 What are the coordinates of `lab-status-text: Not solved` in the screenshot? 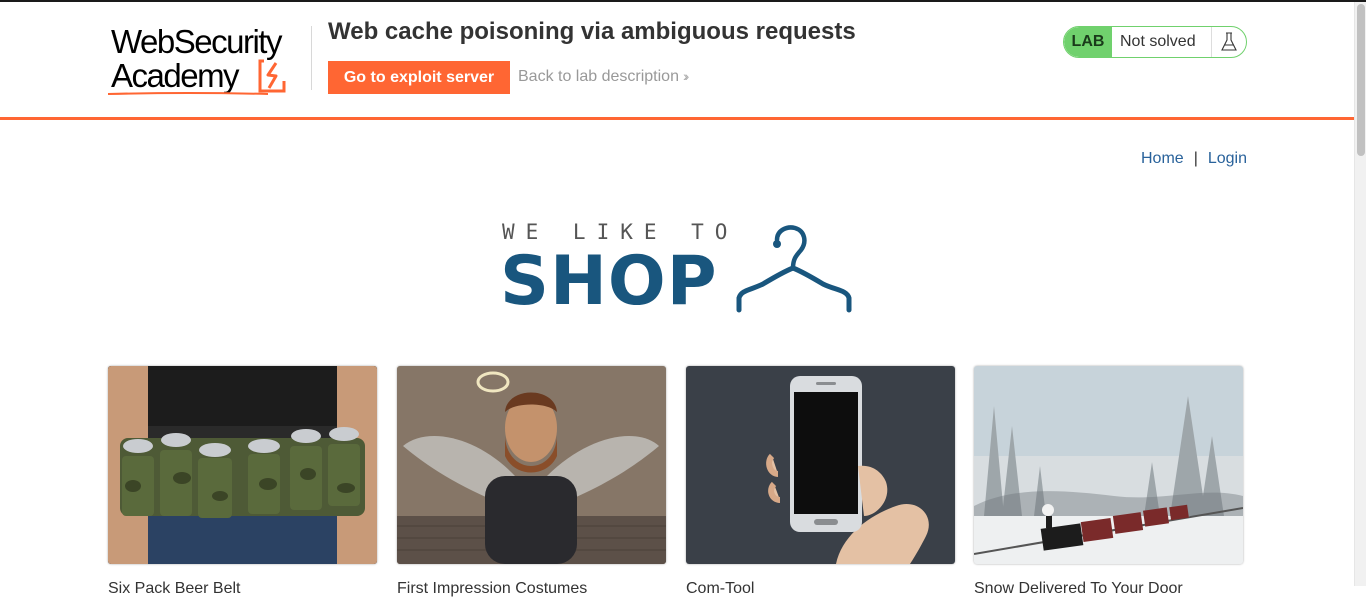 It's located at (1158, 41).